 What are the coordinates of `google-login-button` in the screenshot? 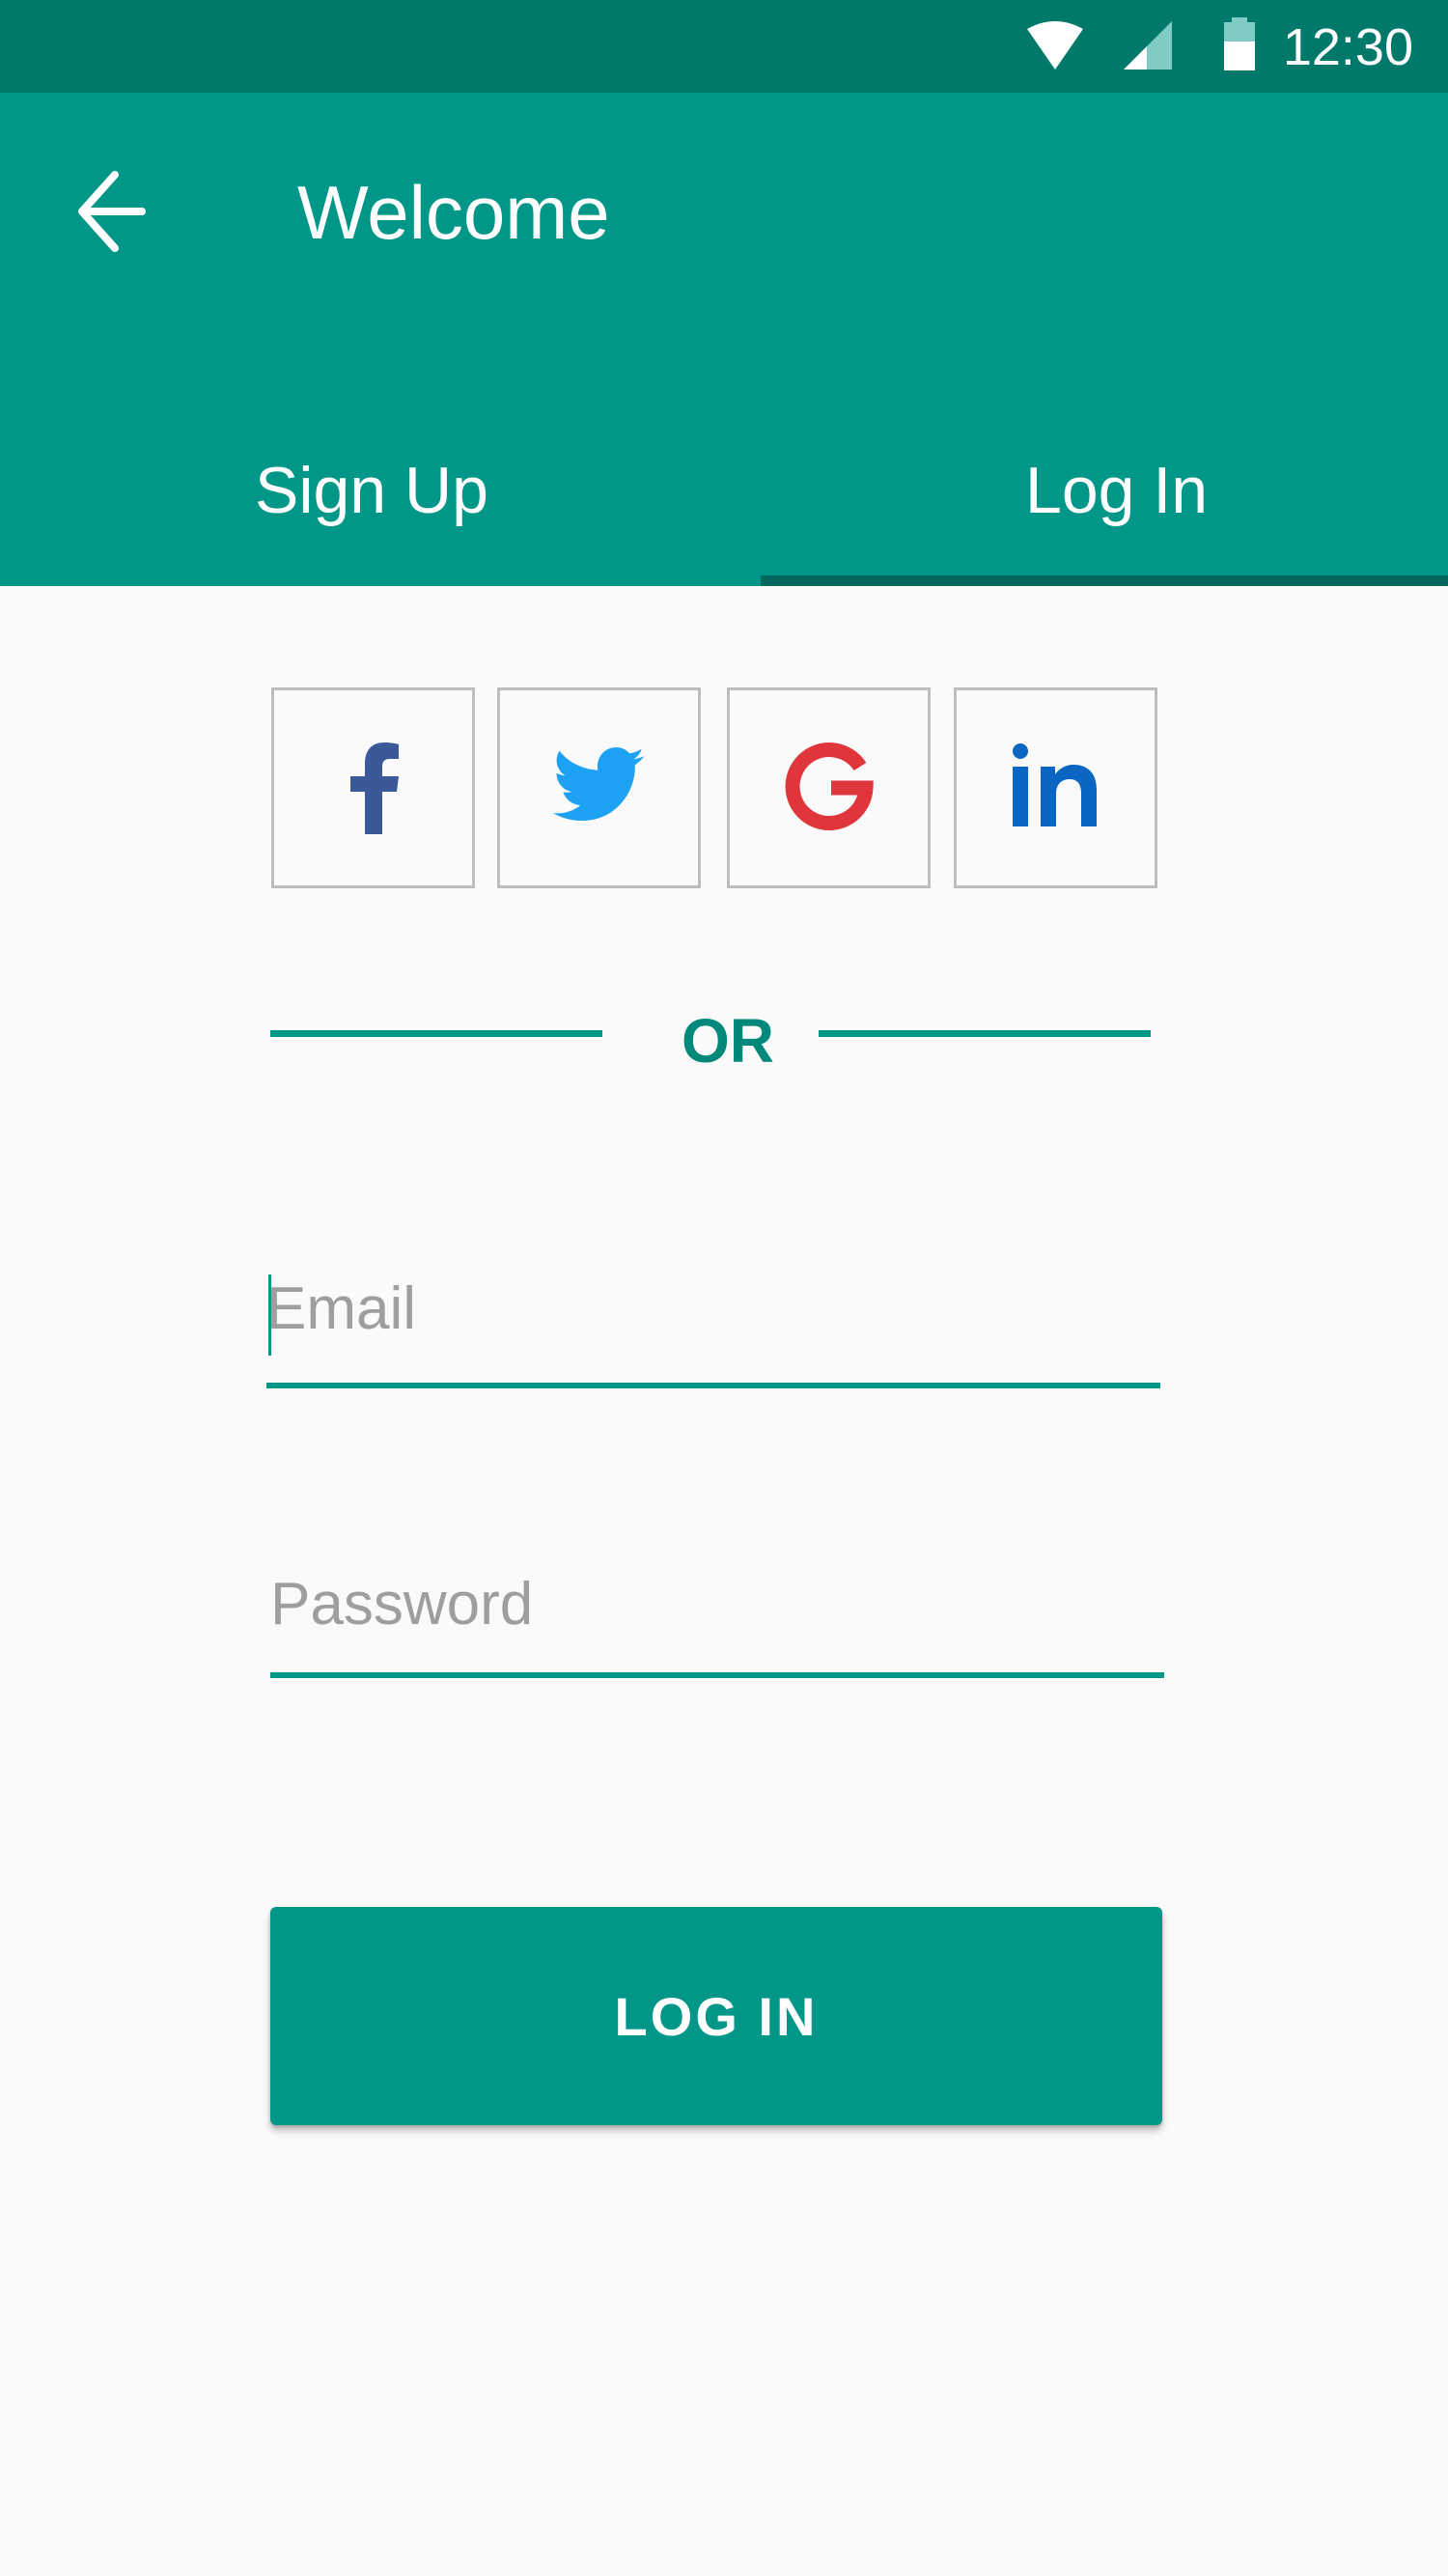 It's located at (829, 788).